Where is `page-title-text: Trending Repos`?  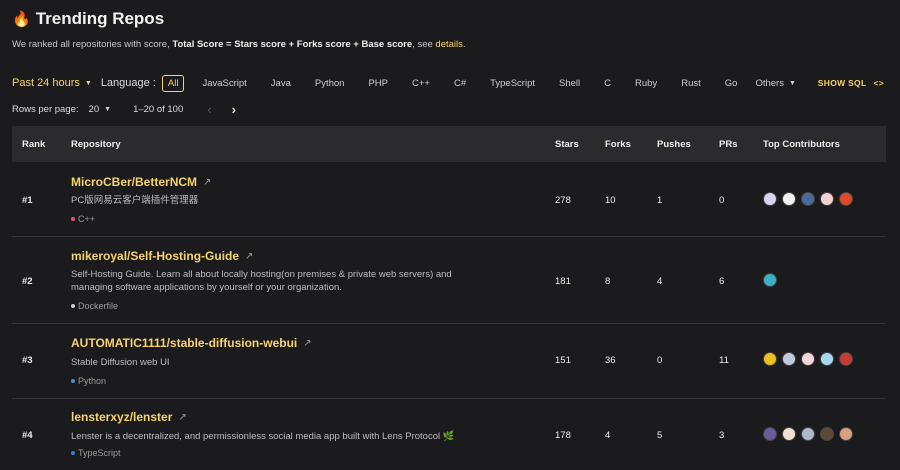 page-title-text: Trending Repos is located at coordinates (100, 18).